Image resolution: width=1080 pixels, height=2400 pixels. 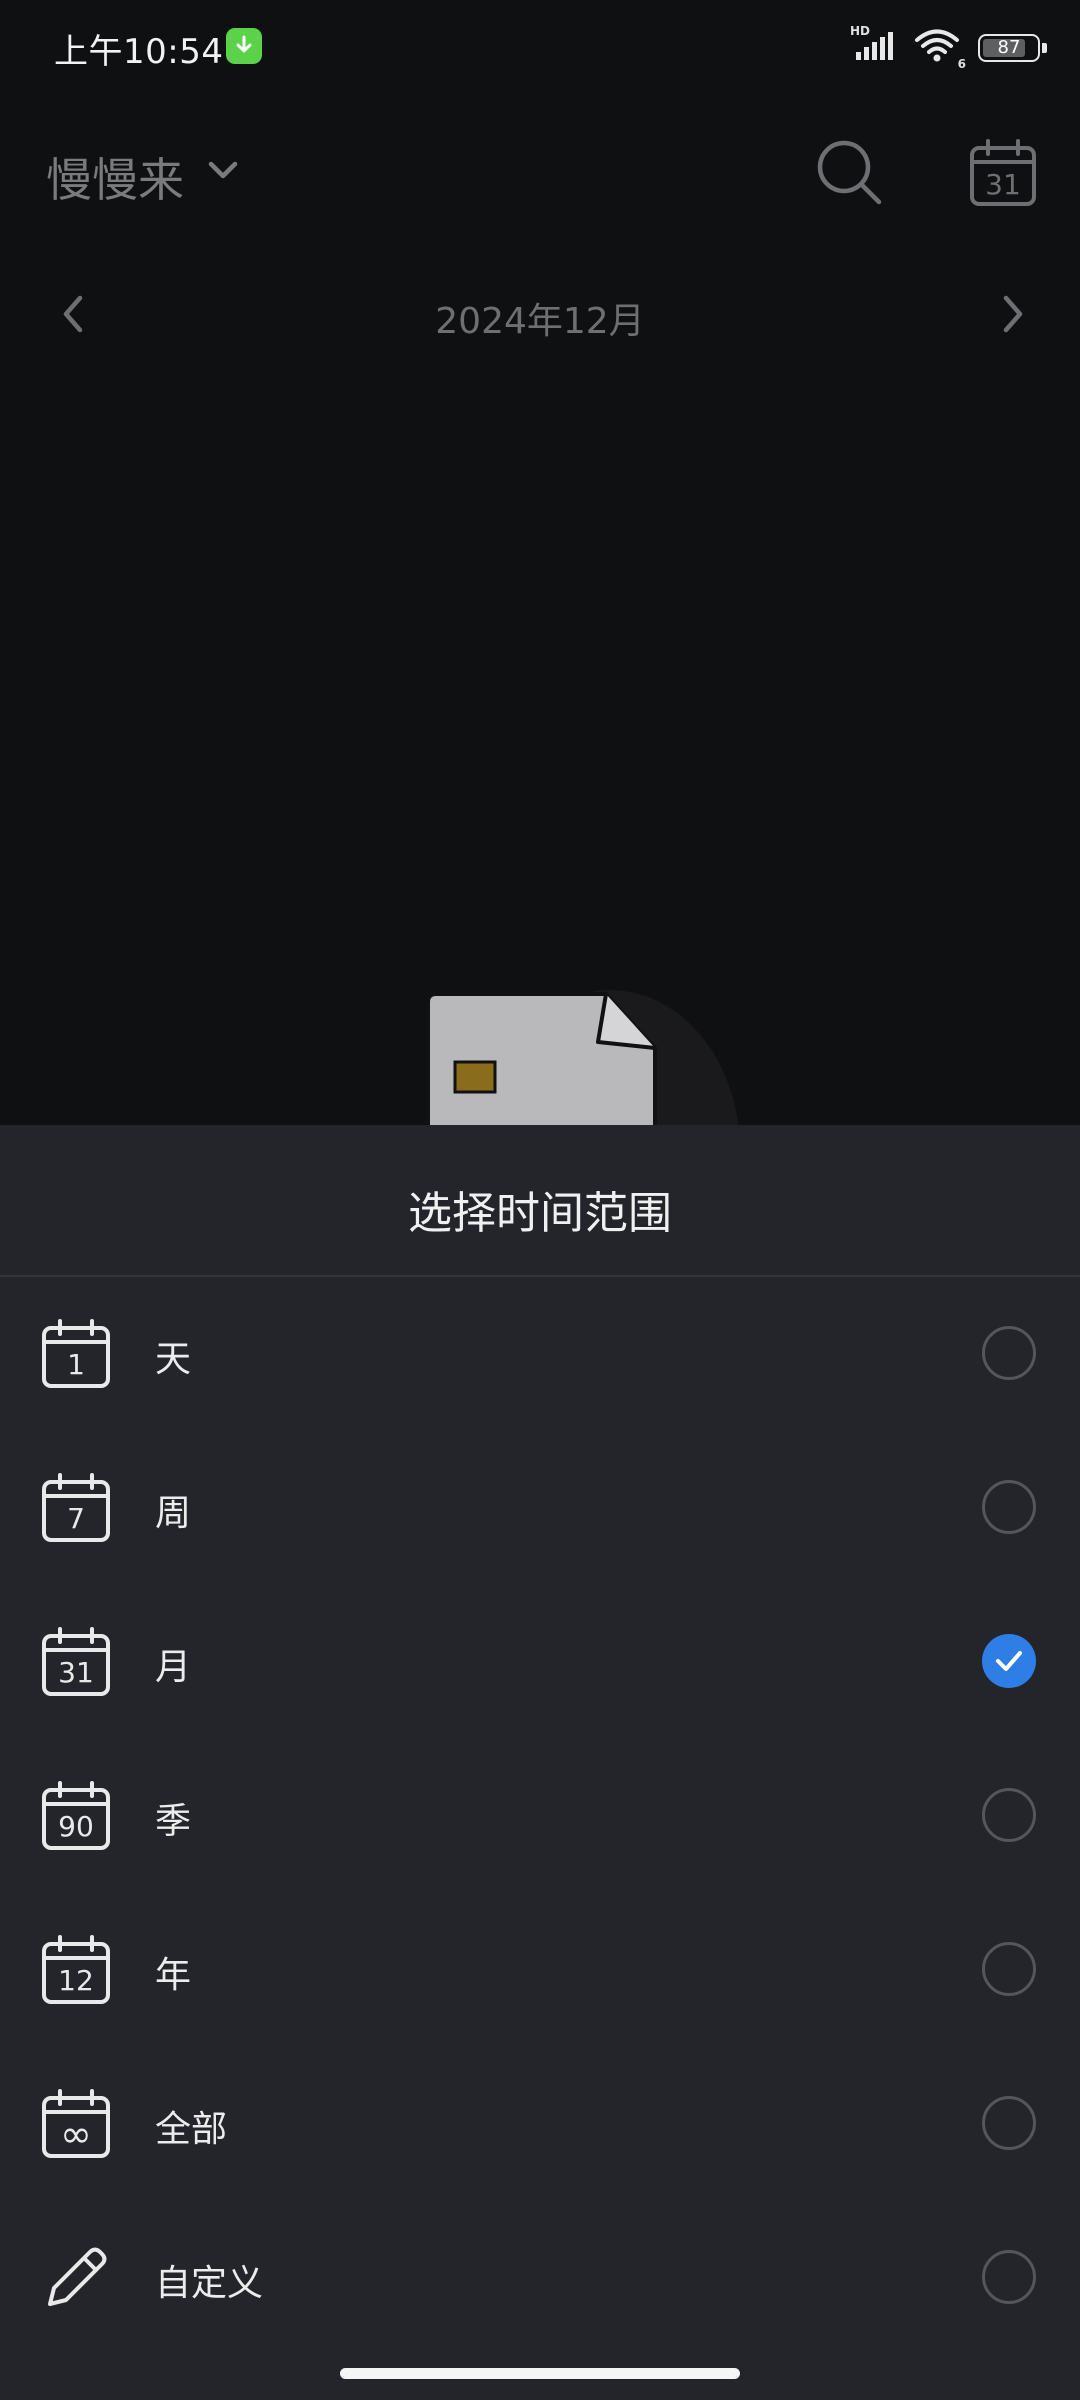 What do you see at coordinates (1003, 184) in the screenshot?
I see `calendar-day-label: 31` at bounding box center [1003, 184].